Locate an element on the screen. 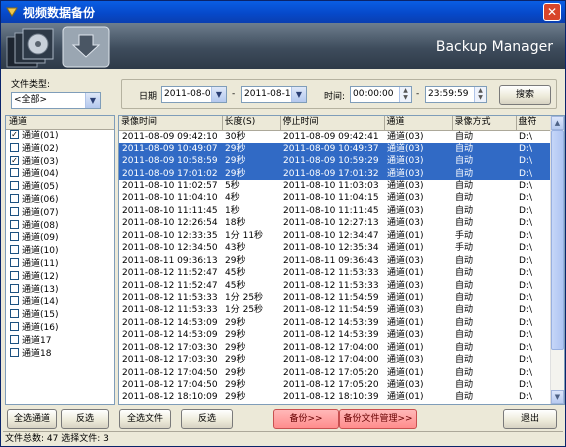 This screenshot has height=447, width=566. channel-item: 通道(09) is located at coordinates (60, 238).